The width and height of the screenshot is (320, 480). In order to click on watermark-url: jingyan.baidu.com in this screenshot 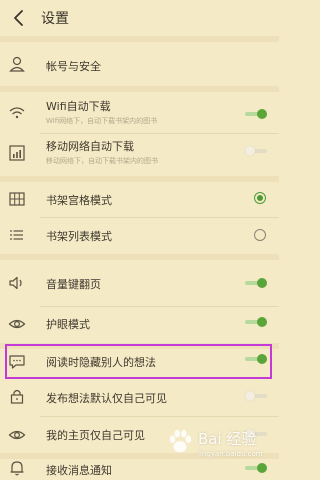, I will do `click(230, 454)`.